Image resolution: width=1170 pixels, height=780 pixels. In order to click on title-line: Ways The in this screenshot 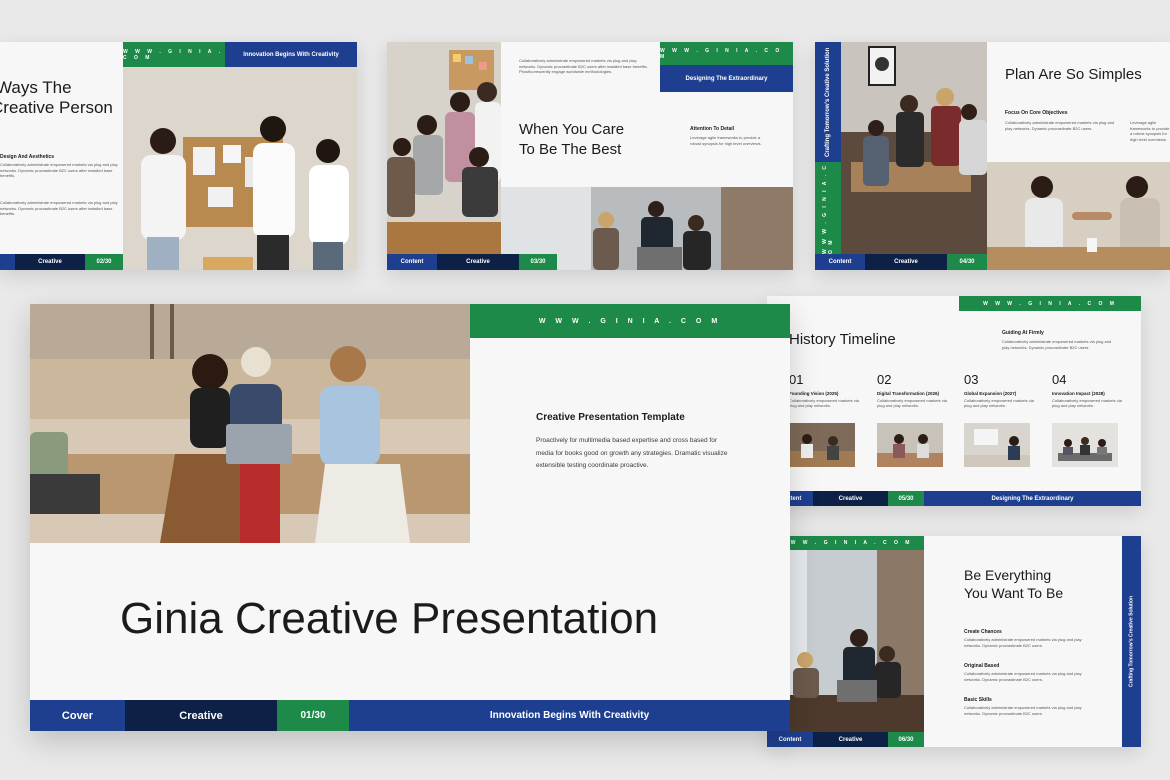, I will do `click(36, 87)`.